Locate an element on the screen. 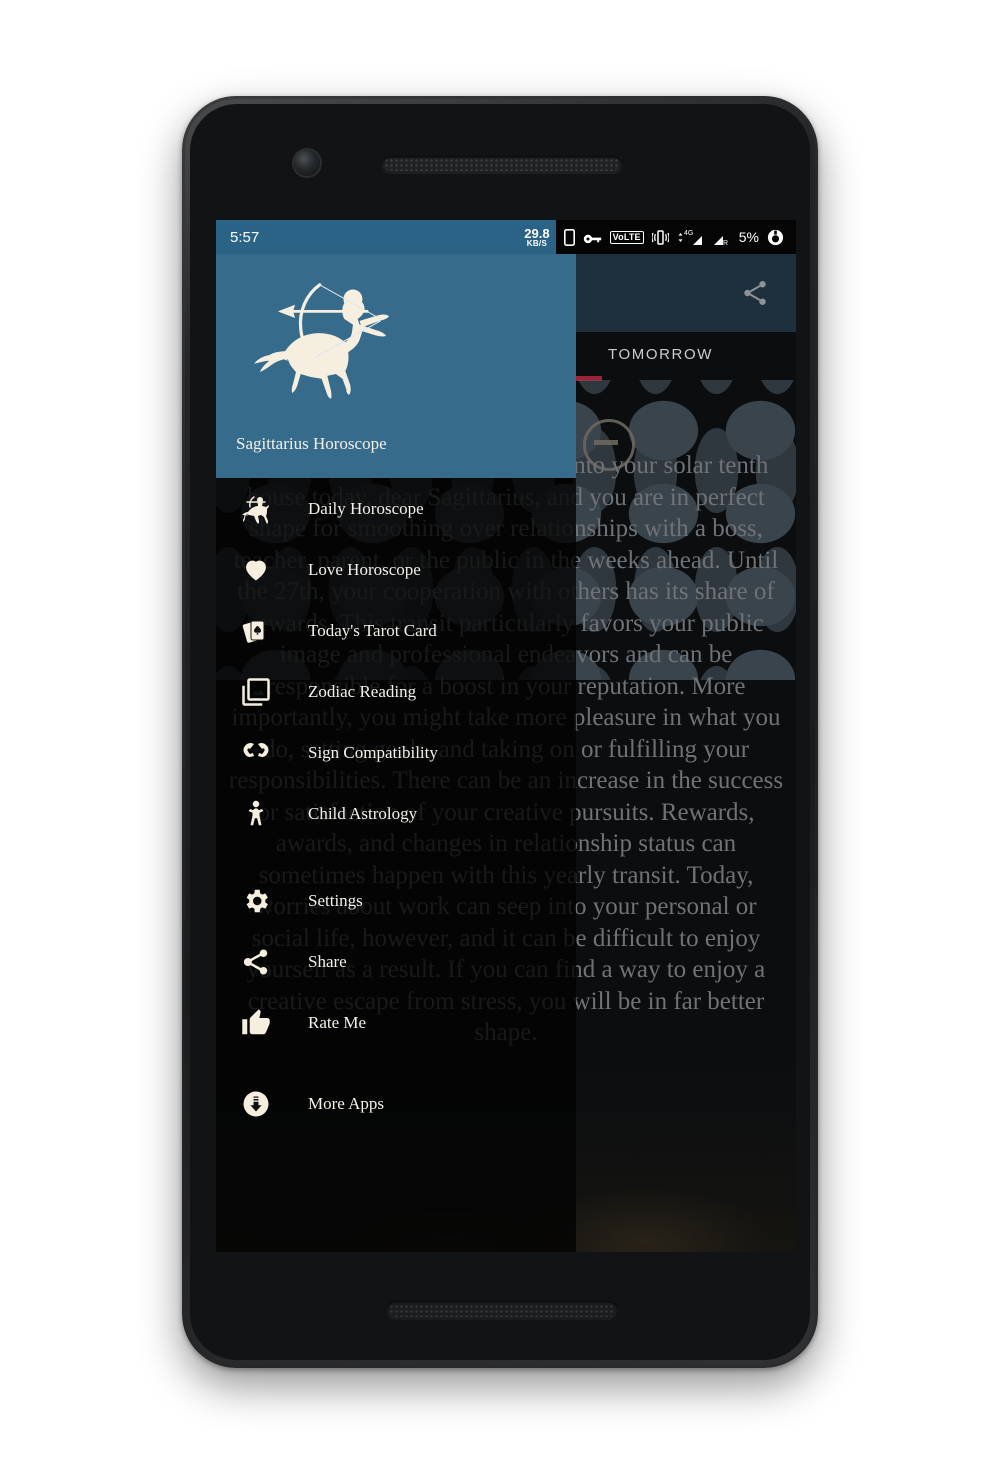 The height and width of the screenshot is (1478, 1000). gear-icon is located at coordinates (256, 901).